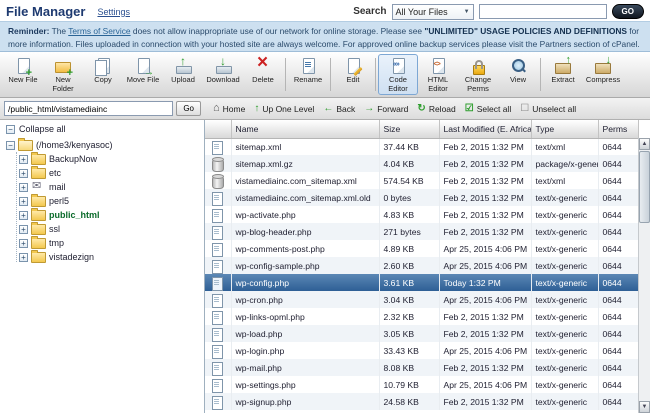 This screenshot has width=650, height=413. What do you see at coordinates (438, 74) in the screenshot?
I see `toolbar-button-html-editor: HTML Editor` at bounding box center [438, 74].